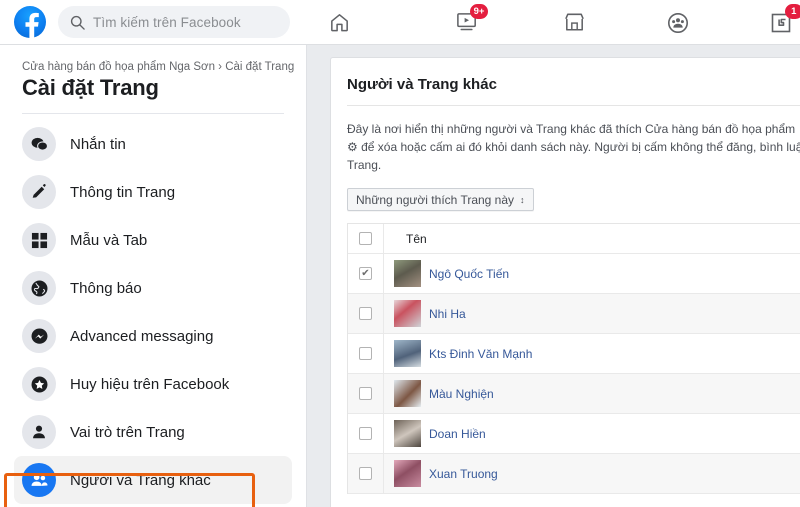 This screenshot has width=800, height=507. Describe the element at coordinates (781, 22) in the screenshot. I see `nav-gaming-button: 1` at that location.